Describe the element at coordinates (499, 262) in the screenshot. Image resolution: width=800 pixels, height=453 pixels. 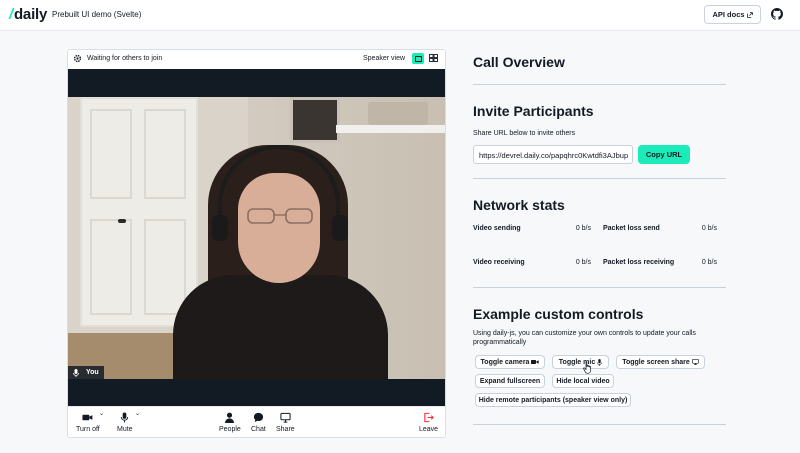
I see `video-receiving-label: Video receiving` at that location.